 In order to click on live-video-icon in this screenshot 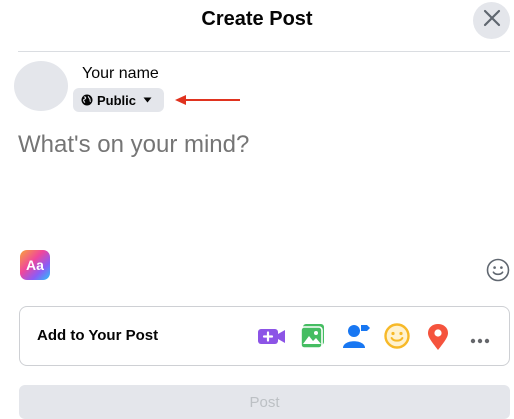, I will do `click(272, 338)`.